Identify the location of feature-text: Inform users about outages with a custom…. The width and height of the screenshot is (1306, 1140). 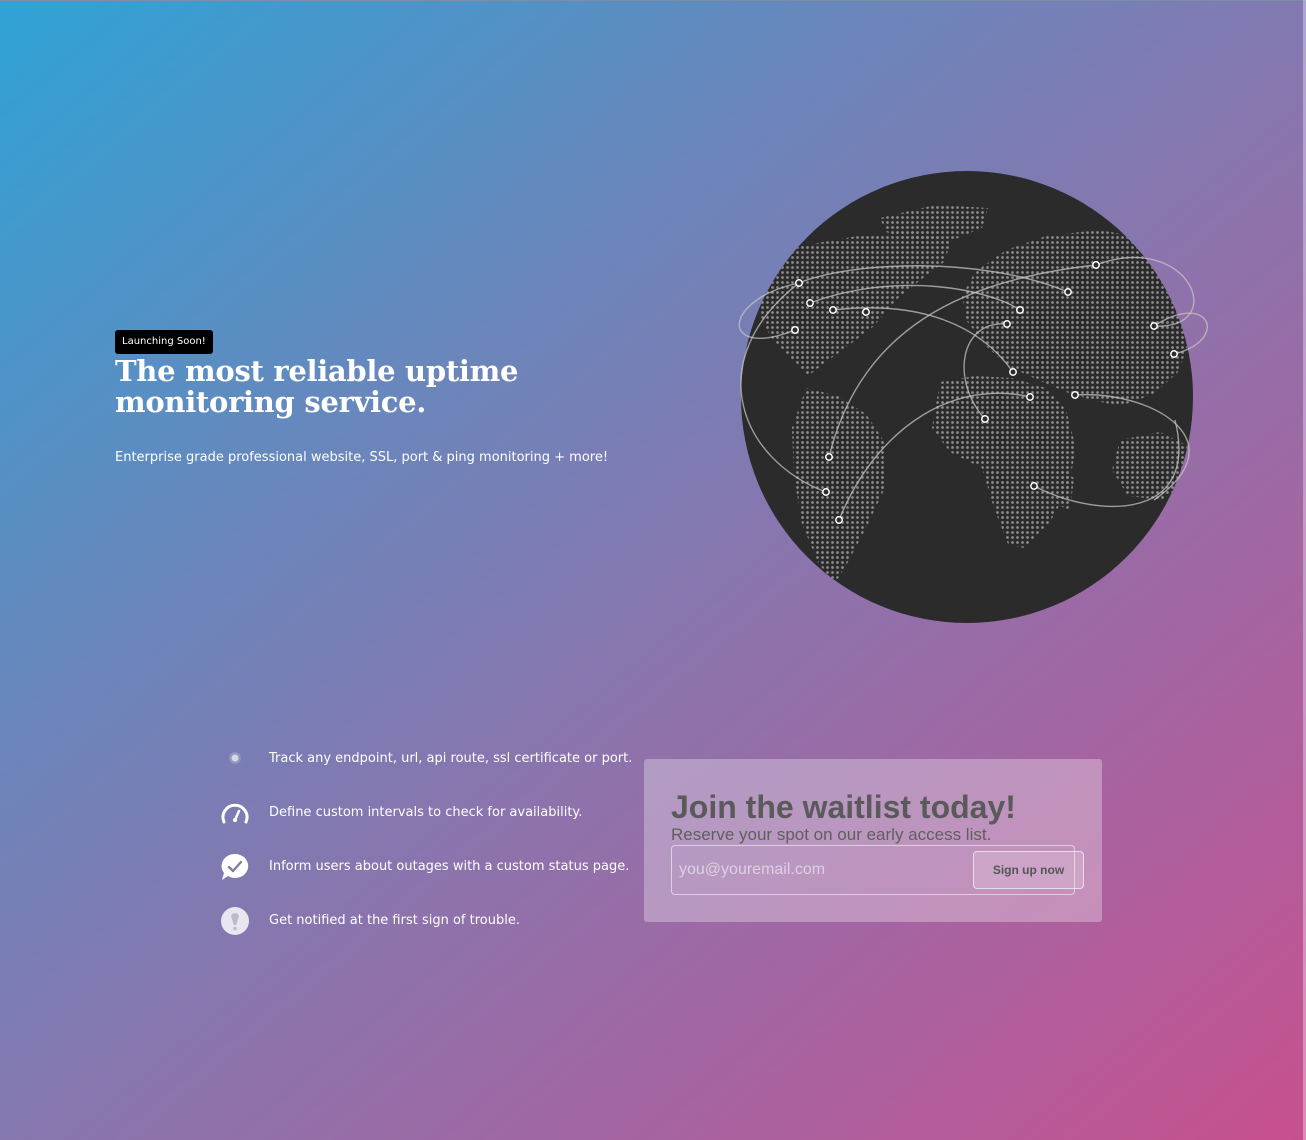
(449, 866).